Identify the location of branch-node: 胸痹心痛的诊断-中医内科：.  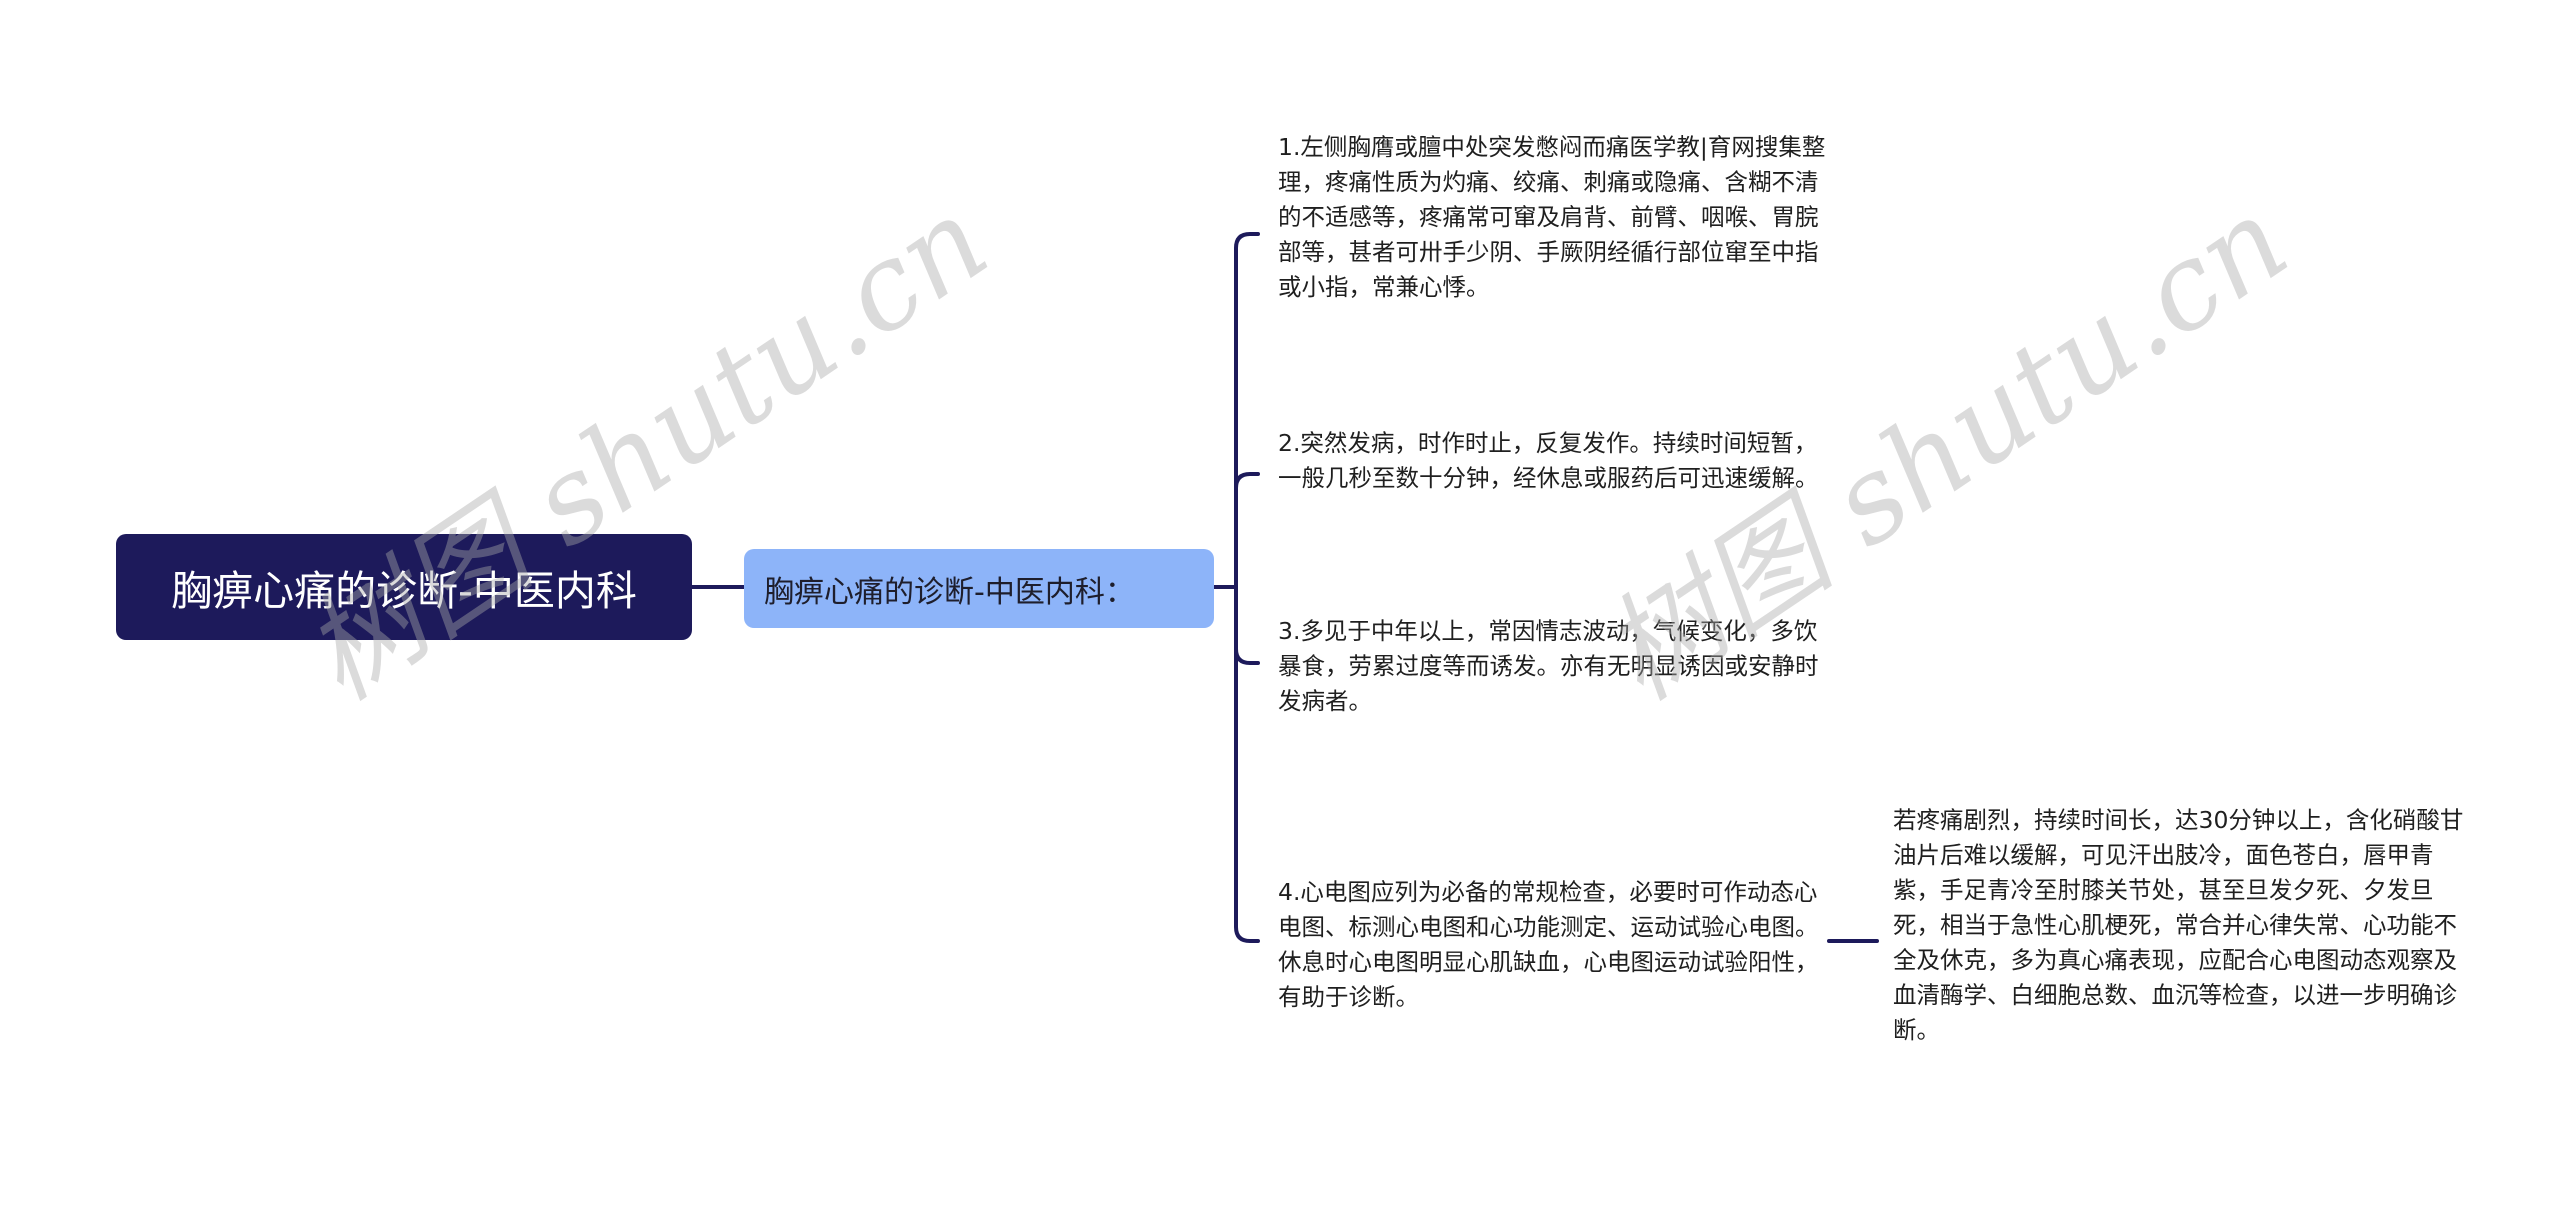
(979, 588).